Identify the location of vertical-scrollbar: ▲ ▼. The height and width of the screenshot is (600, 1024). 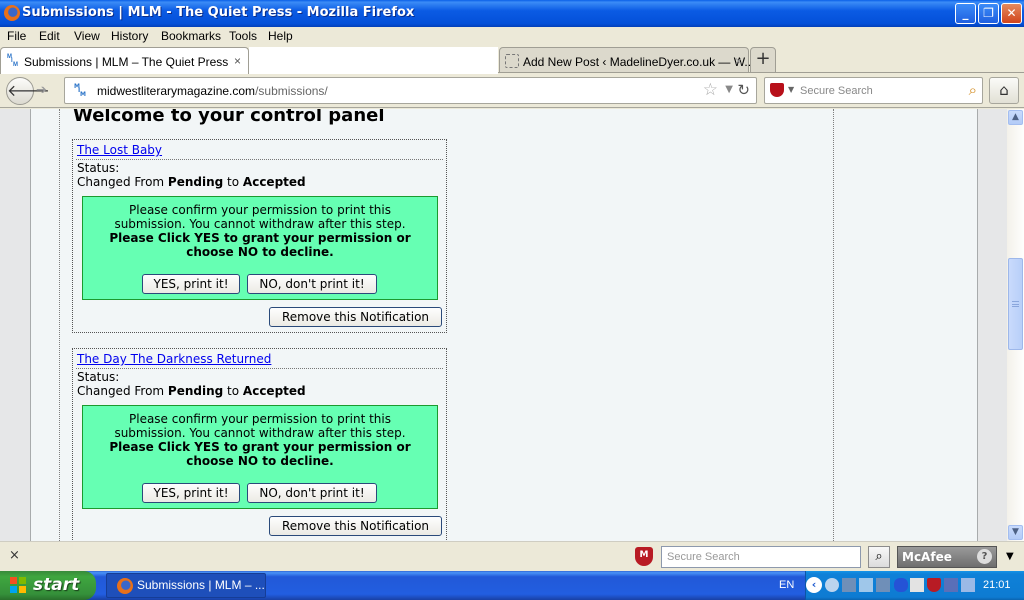
(1015, 325).